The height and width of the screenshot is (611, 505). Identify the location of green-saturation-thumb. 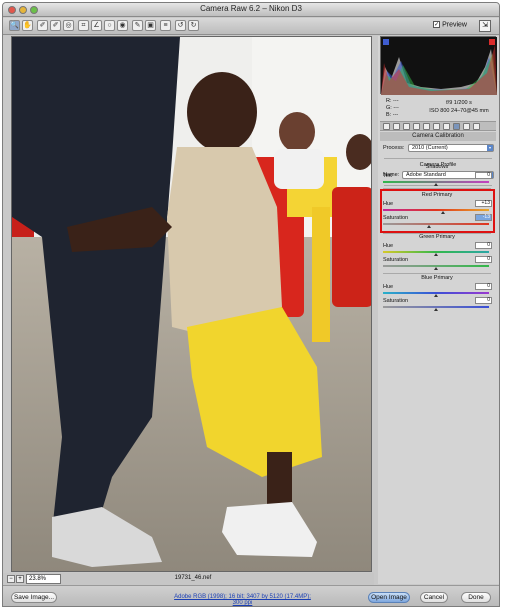
(436, 268).